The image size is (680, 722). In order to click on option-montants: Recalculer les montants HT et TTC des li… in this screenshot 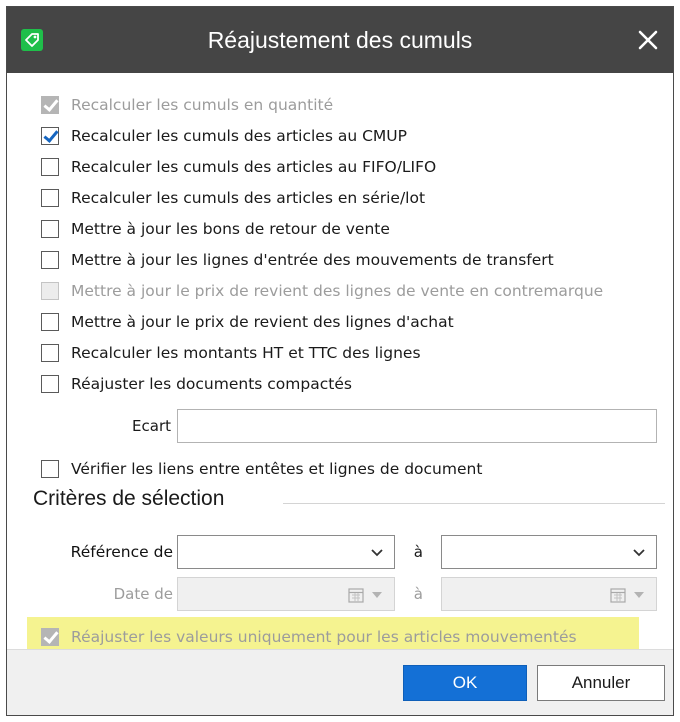, I will do `click(231, 353)`.